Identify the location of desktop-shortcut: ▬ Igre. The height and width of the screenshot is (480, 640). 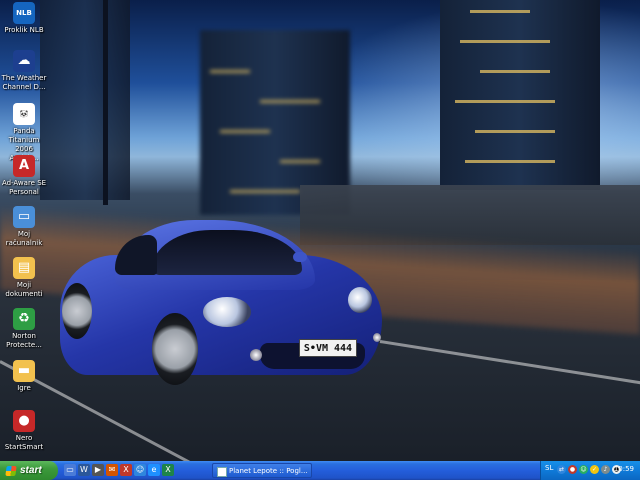
(24, 376).